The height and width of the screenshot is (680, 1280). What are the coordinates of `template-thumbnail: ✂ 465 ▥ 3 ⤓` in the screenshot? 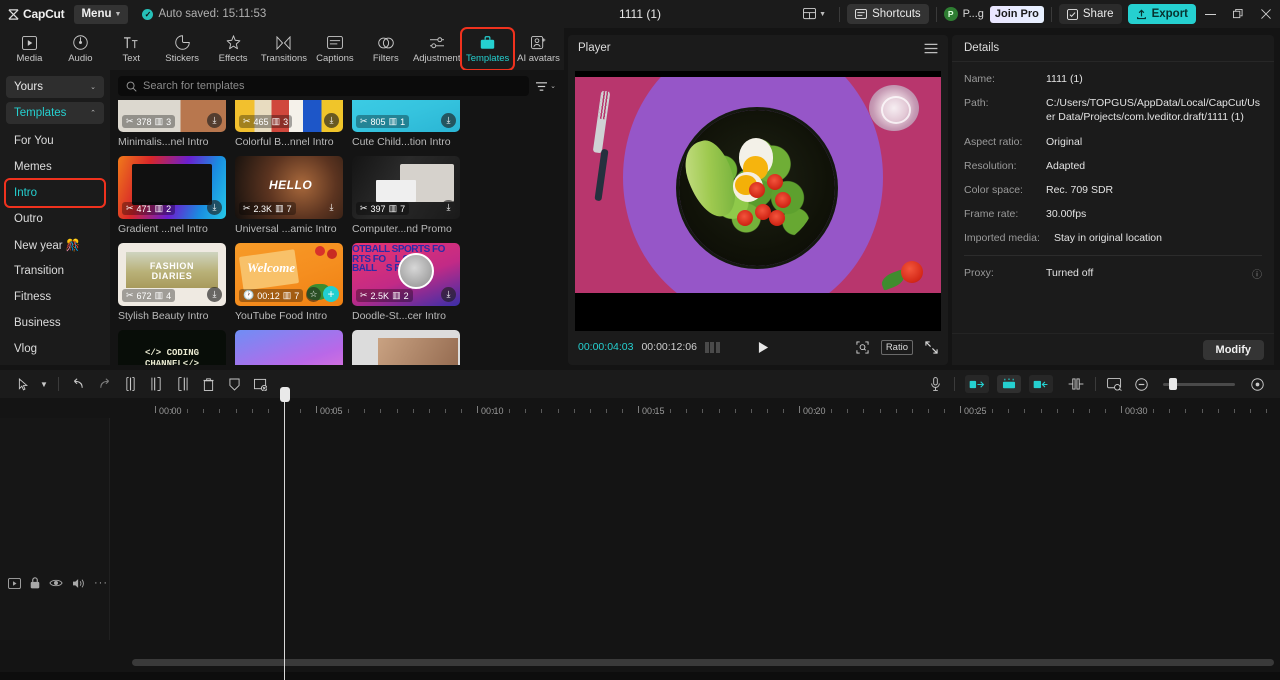 It's located at (289, 116).